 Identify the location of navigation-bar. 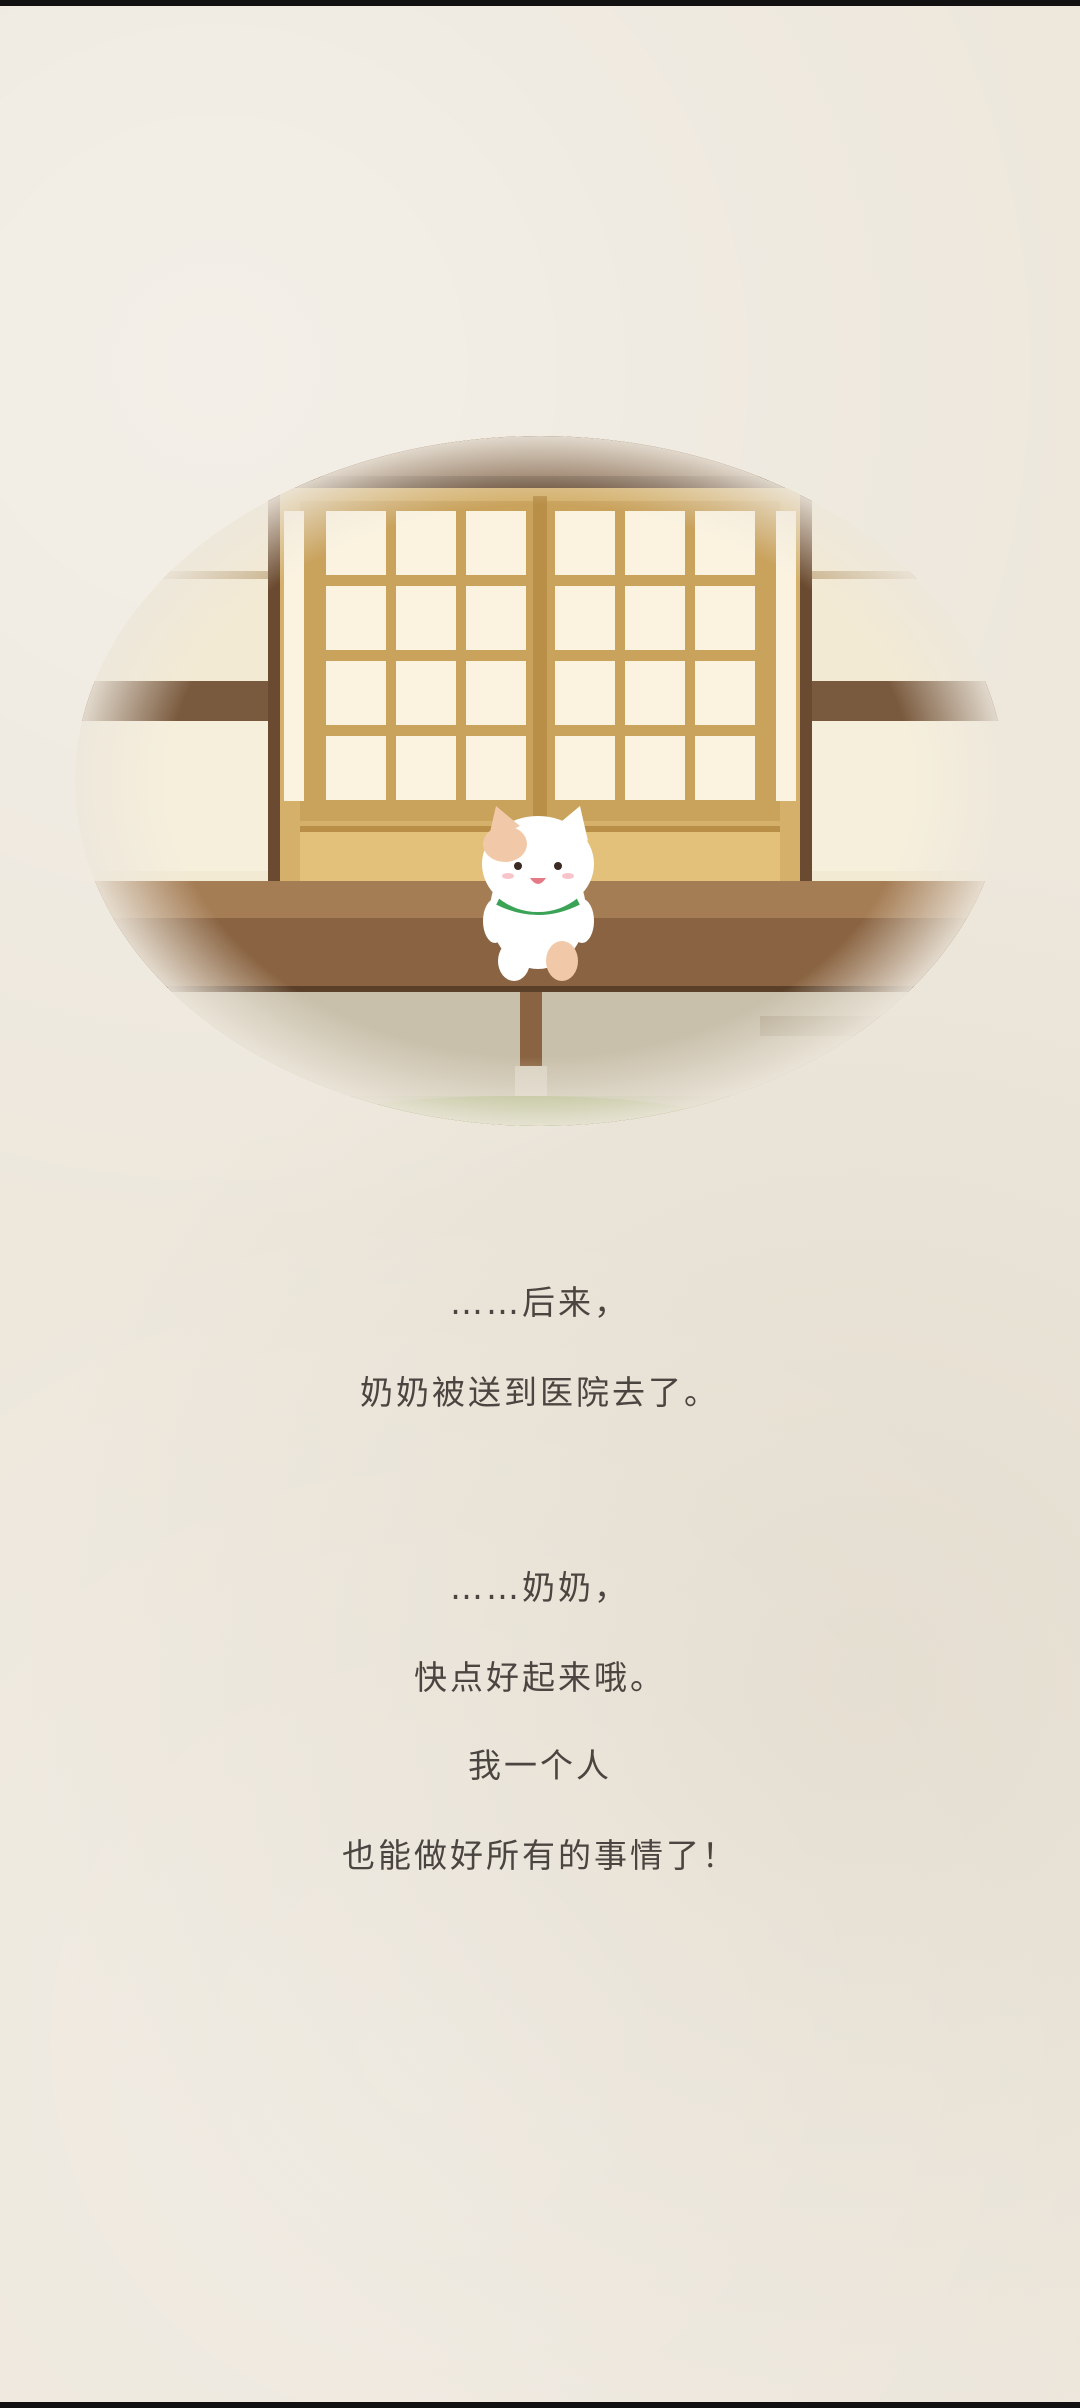
(540, 2405).